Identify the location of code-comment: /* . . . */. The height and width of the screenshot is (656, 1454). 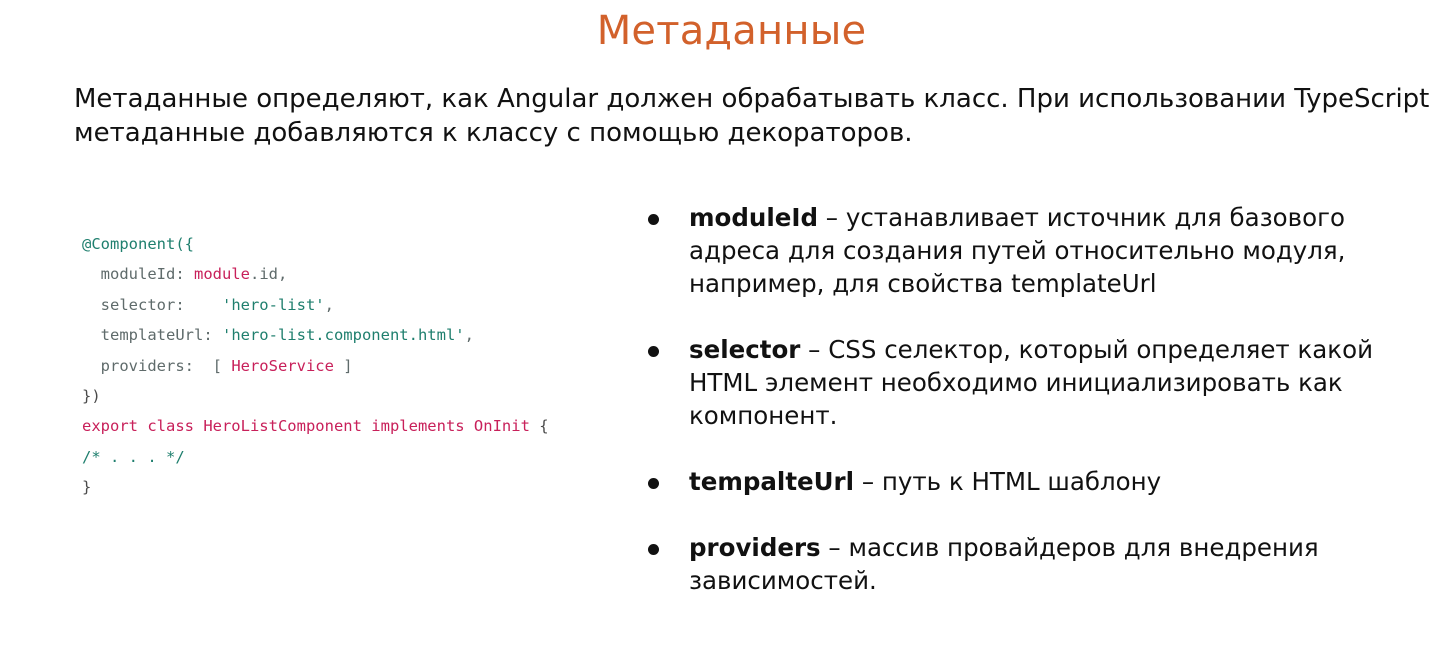
(133, 456).